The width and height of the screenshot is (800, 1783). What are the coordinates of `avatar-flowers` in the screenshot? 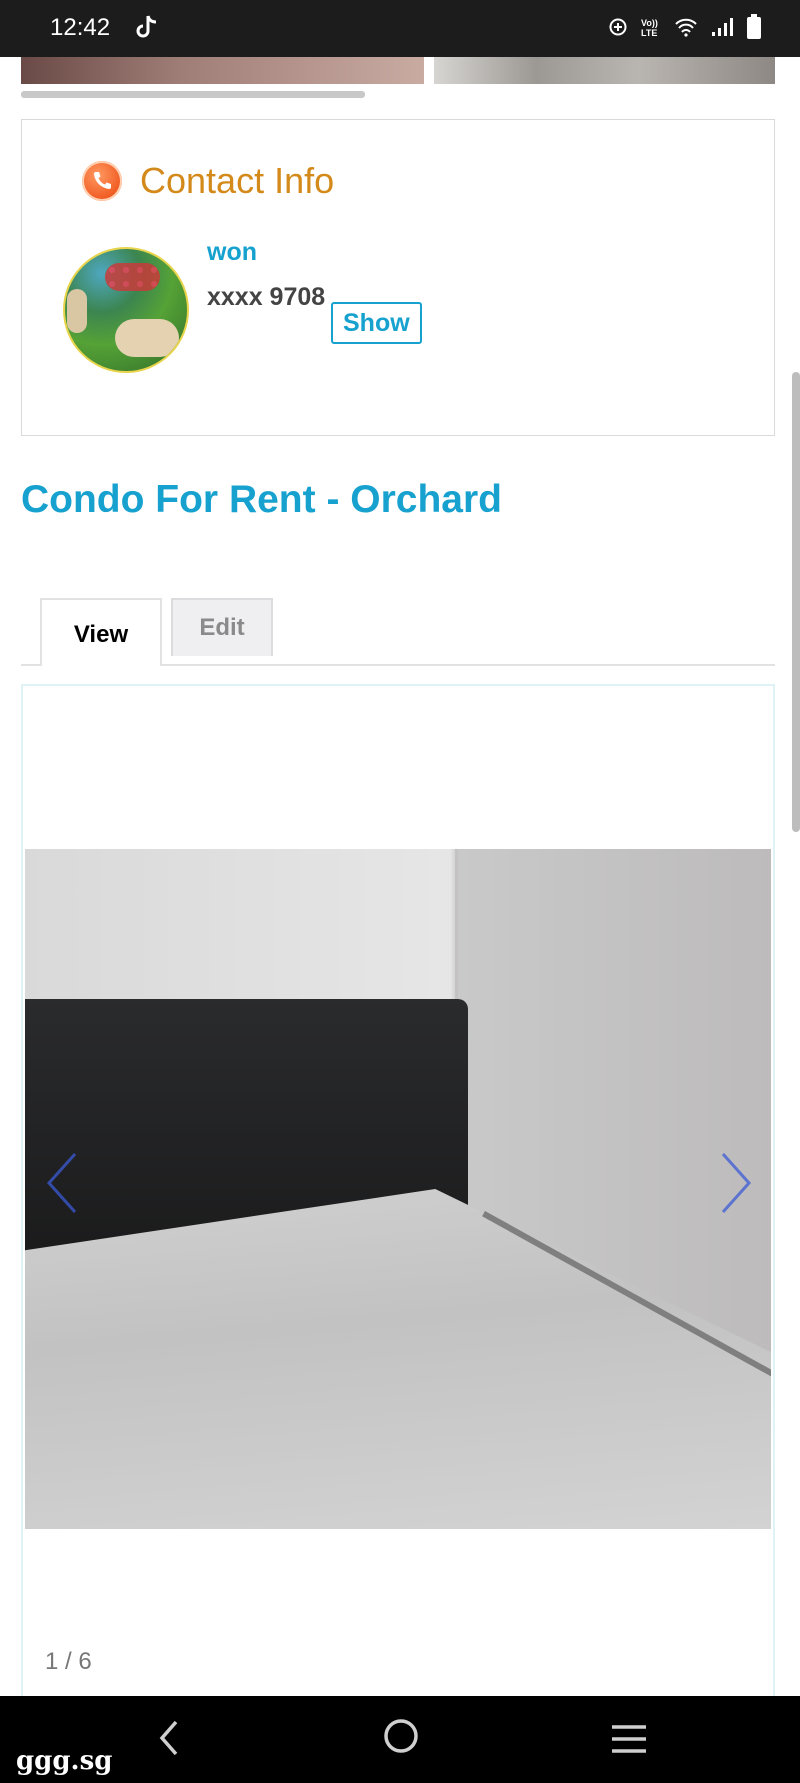 It's located at (132, 277).